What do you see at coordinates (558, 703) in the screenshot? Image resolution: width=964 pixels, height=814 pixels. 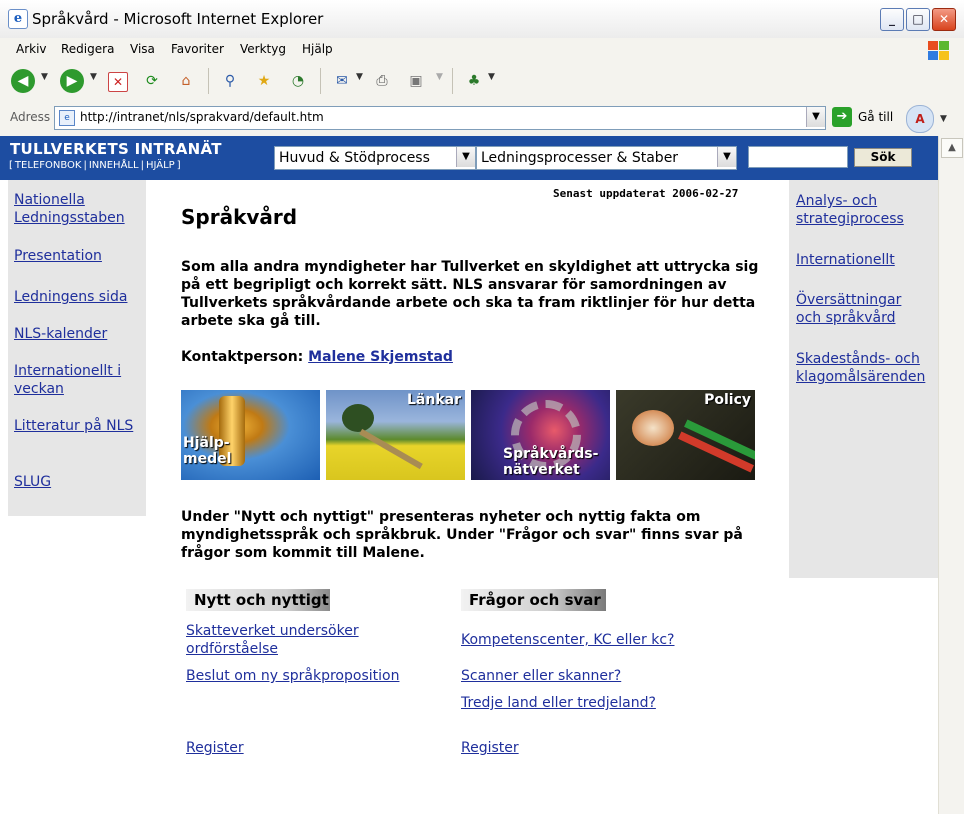 I see `faq-link: Tredje land eller tredjeland?` at bounding box center [558, 703].